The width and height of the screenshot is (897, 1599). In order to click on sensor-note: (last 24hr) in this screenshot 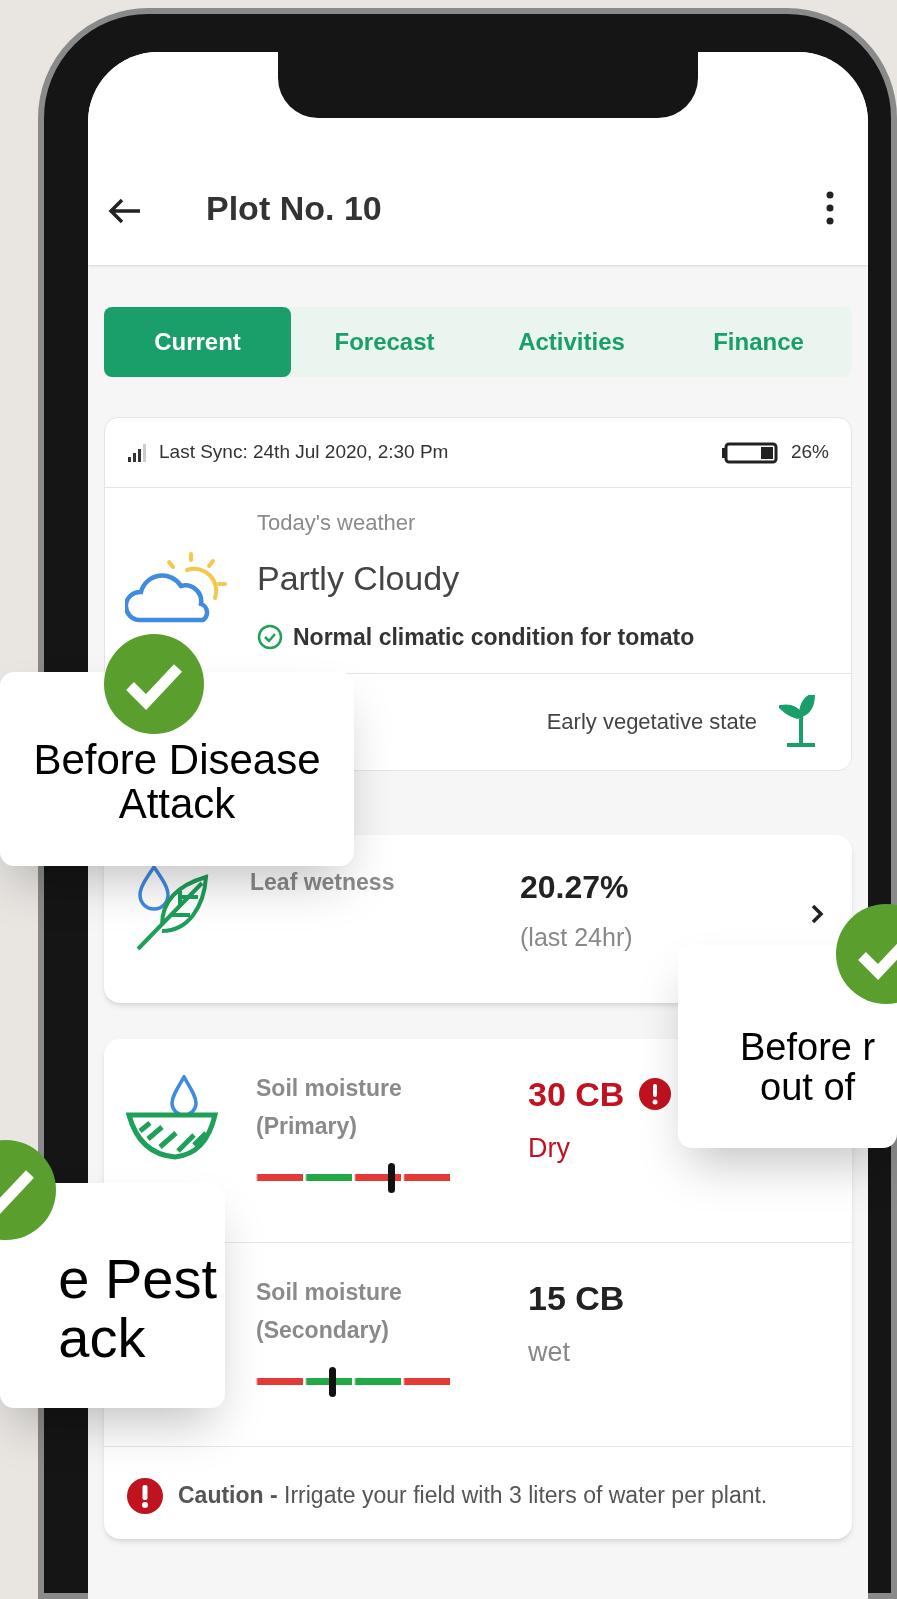, I will do `click(576, 937)`.